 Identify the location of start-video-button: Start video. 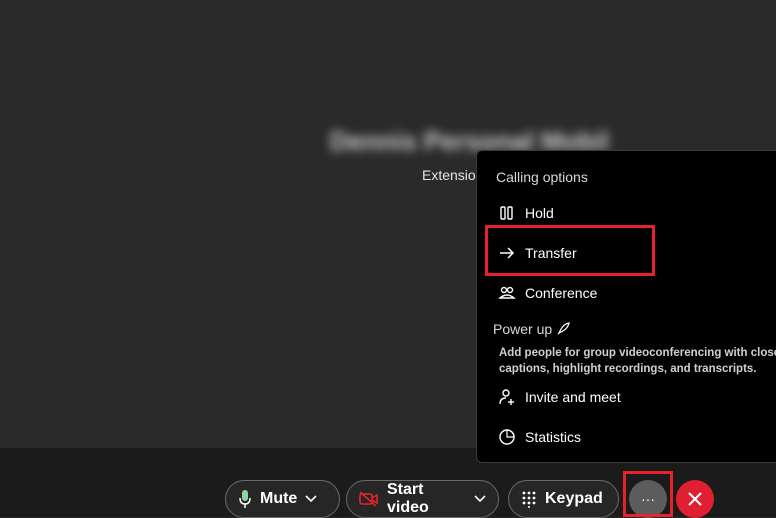
(422, 499).